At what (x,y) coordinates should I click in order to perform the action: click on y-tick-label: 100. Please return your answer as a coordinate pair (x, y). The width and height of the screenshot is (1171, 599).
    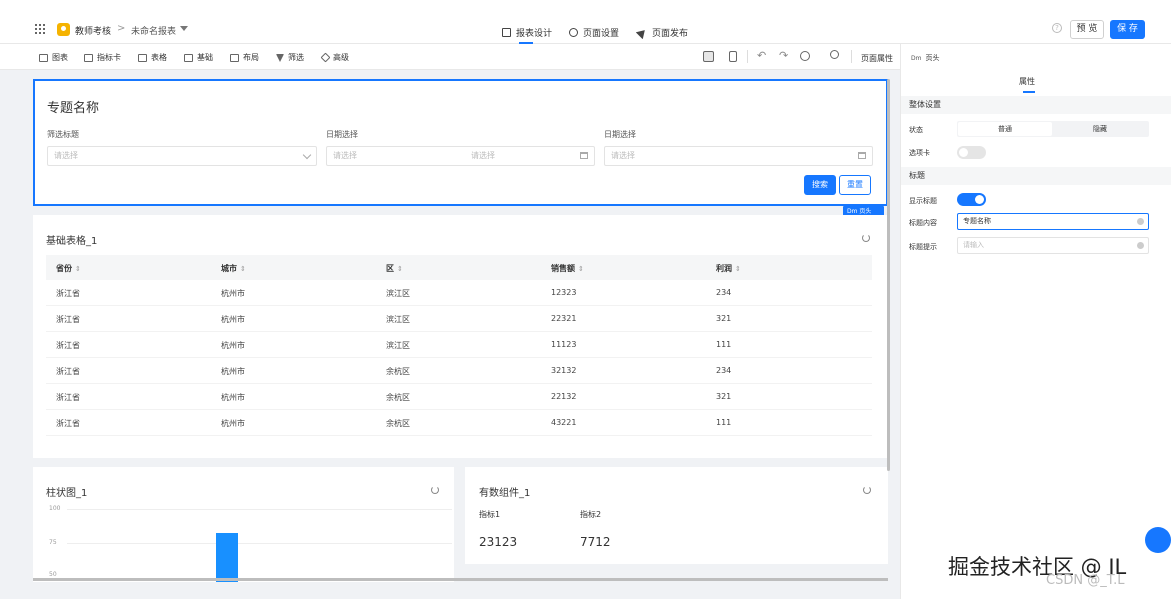
    Looking at the image, I should click on (55, 508).